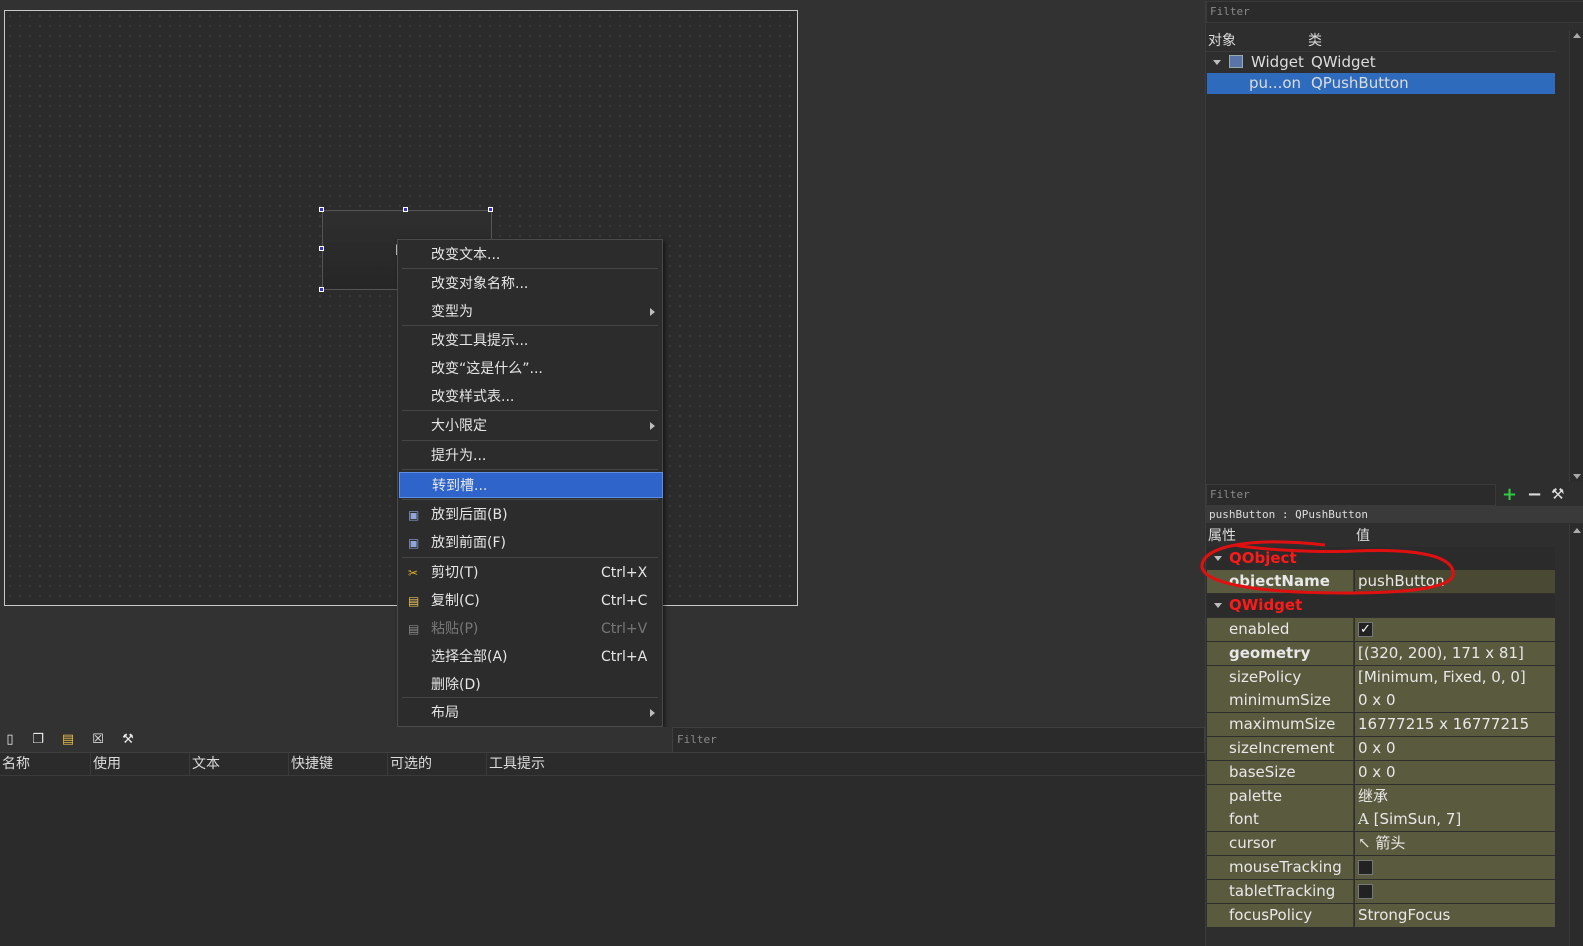  Describe the element at coordinates (1455, 677) in the screenshot. I see `prop-value: [Minimum, Fixed, 0, 0]` at that location.